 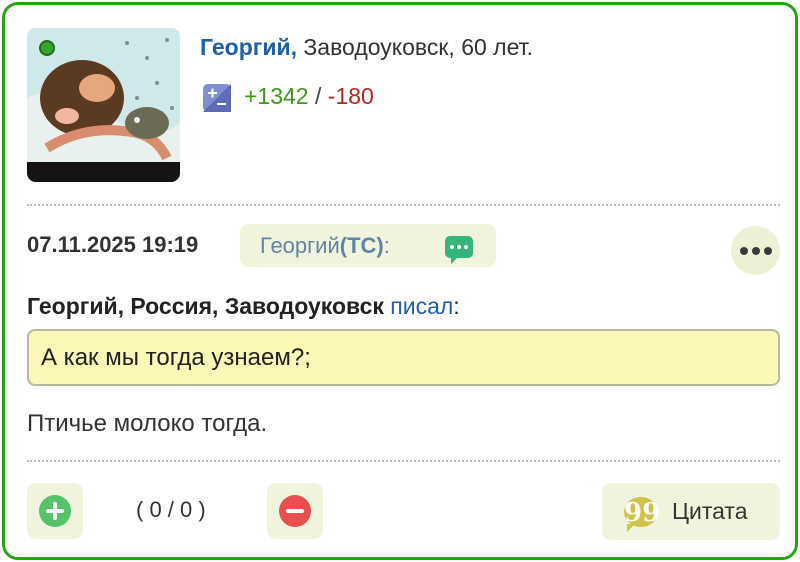 I want to click on author-name-link: Георгий, so click(x=245, y=47).